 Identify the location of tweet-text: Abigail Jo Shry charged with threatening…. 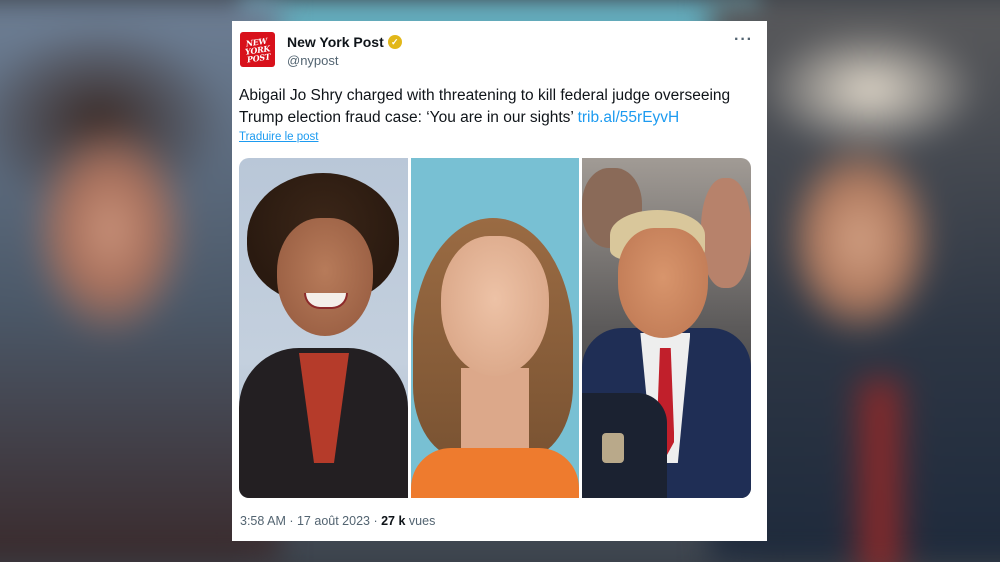
(499, 107).